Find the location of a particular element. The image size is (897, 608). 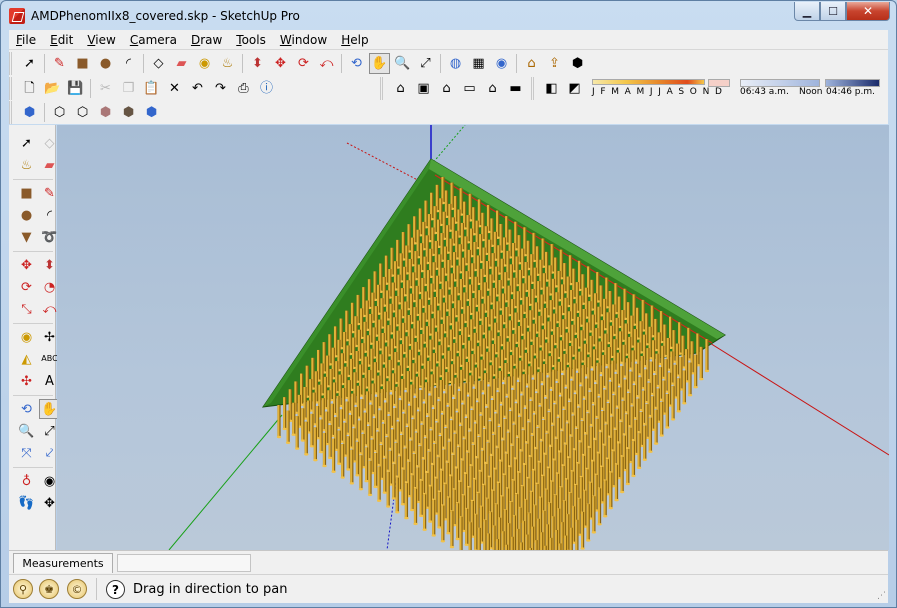

paste-icon: 📋 is located at coordinates (151, 88).